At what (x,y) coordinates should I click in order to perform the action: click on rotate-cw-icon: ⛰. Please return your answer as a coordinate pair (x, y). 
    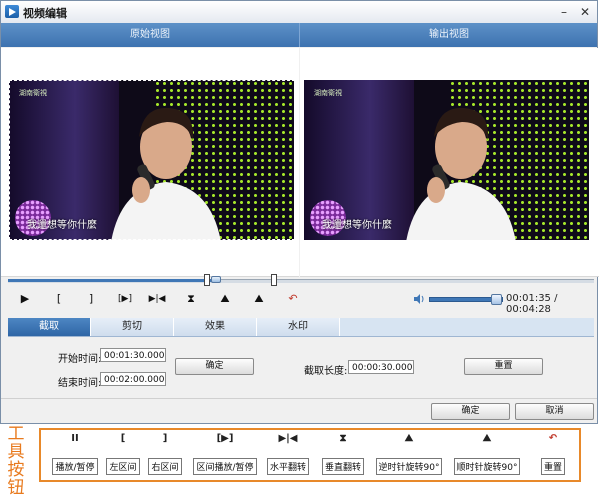
    Looking at the image, I should click on (487, 438).